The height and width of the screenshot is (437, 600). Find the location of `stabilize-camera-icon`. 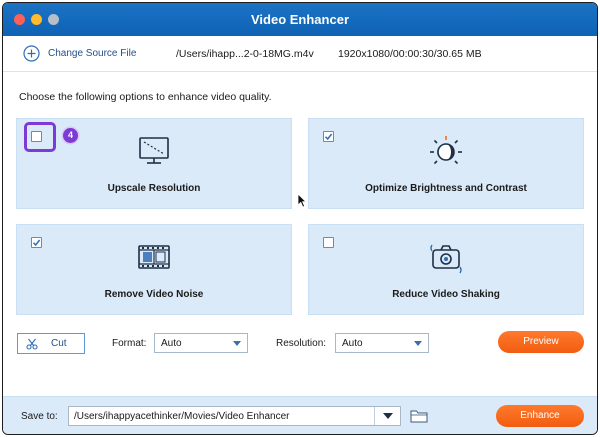

stabilize-camera-icon is located at coordinates (446, 259).